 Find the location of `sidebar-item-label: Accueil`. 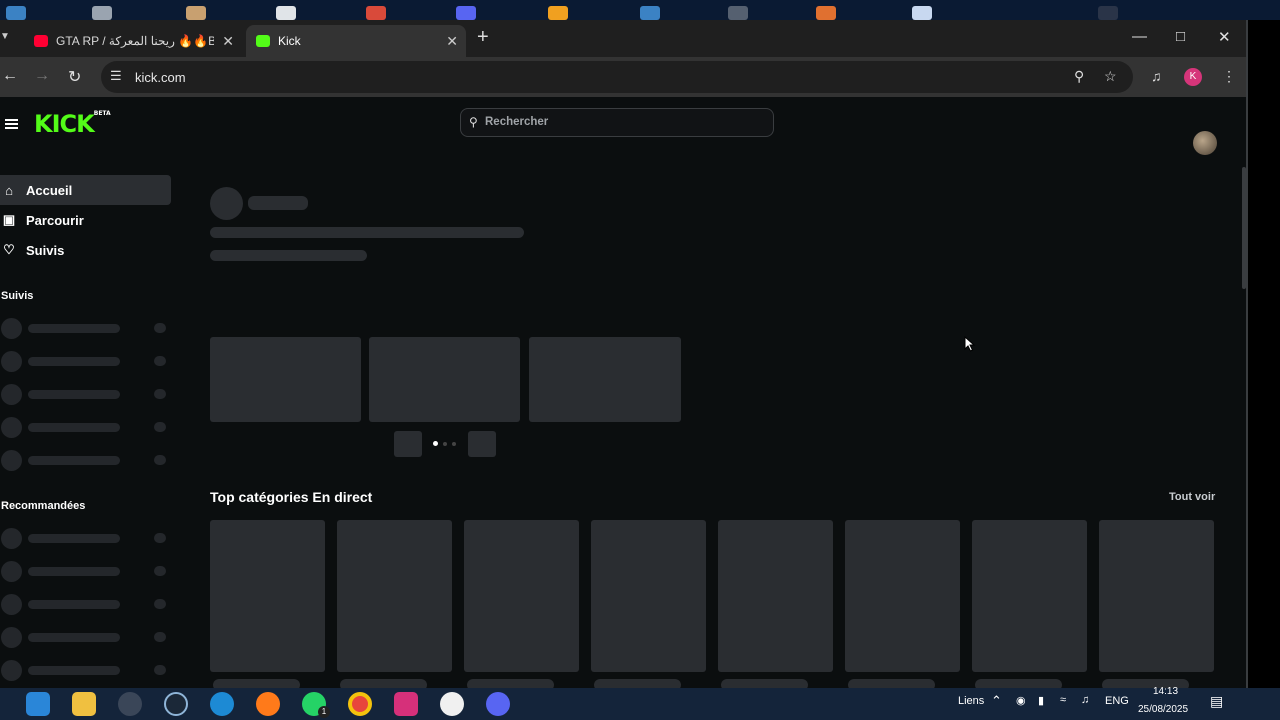

sidebar-item-label: Accueil is located at coordinates (49, 190).